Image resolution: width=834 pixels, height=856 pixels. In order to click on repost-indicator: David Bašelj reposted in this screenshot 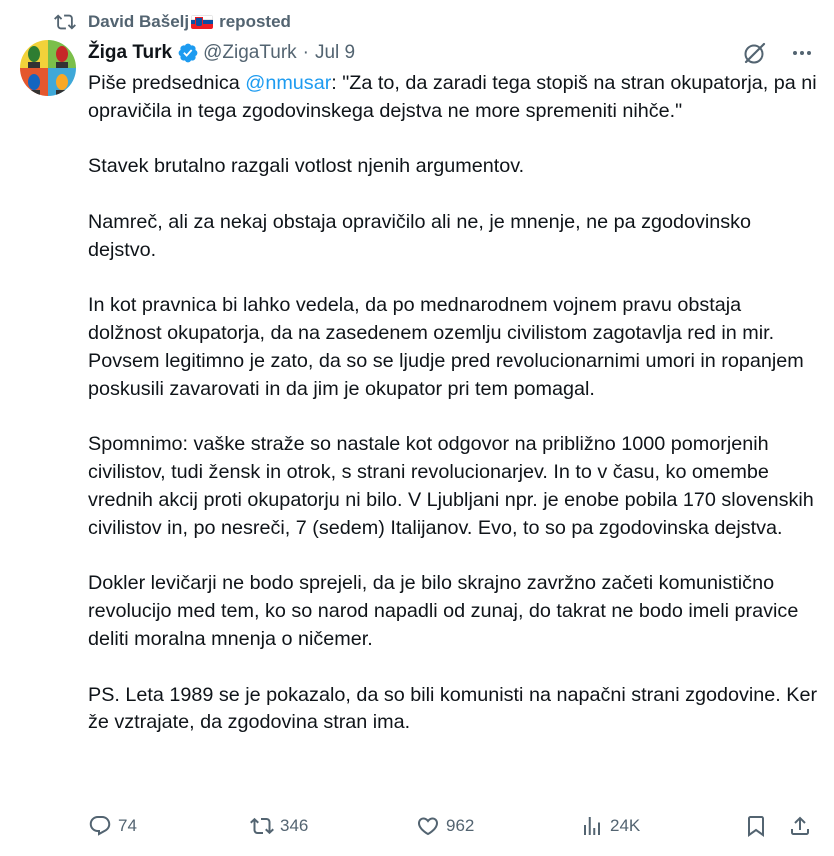, I will do `click(172, 22)`.